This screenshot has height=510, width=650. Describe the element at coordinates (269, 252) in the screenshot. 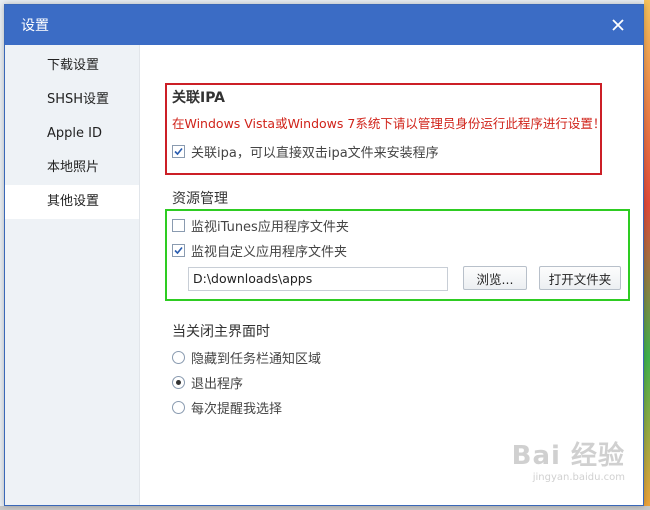

I see `monitor-custom-label: 监视自定义应用程序文件夹` at that location.